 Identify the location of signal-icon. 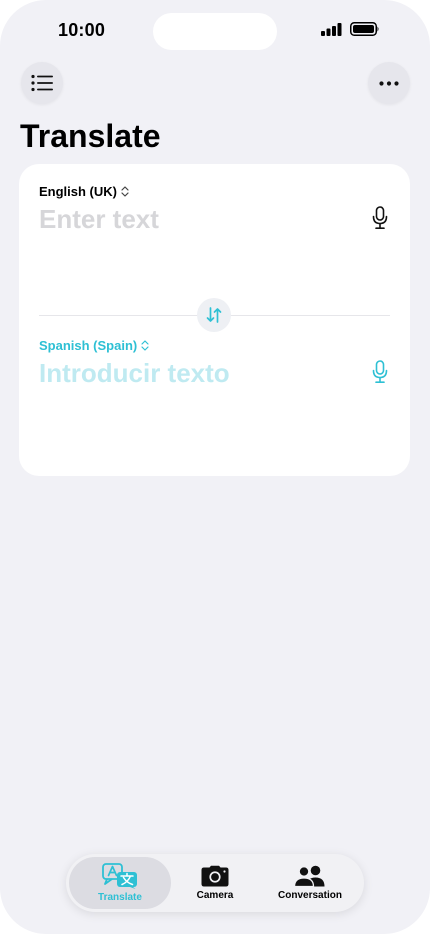
(331, 29).